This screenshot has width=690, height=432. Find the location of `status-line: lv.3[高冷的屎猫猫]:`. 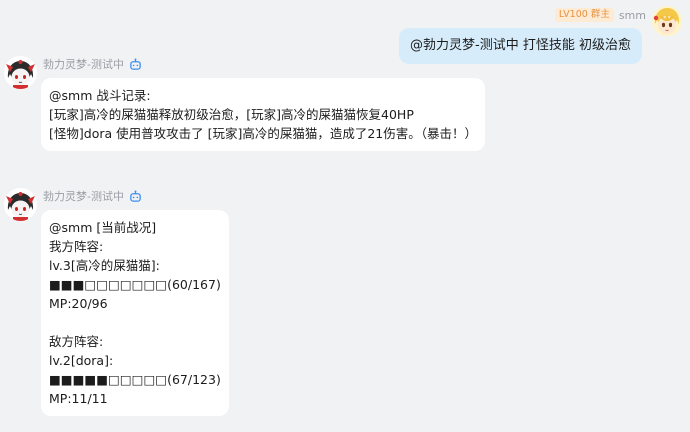

status-line: lv.3[高冷的屎猫猫]: is located at coordinates (104, 265).